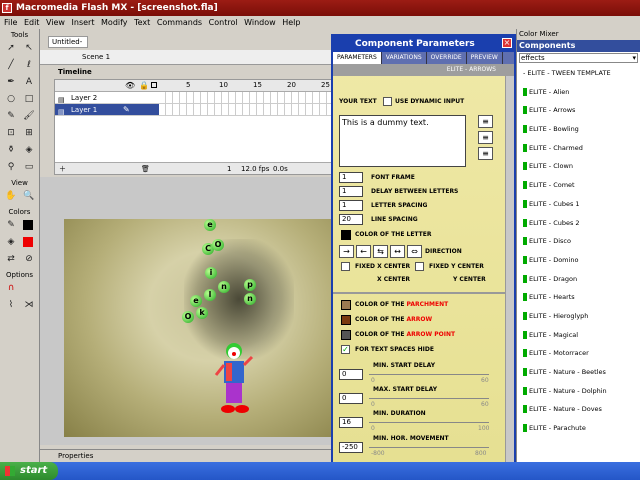  Describe the element at coordinates (578, 92) in the screenshot. I see `list-item: ELITE - Alien` at that location.